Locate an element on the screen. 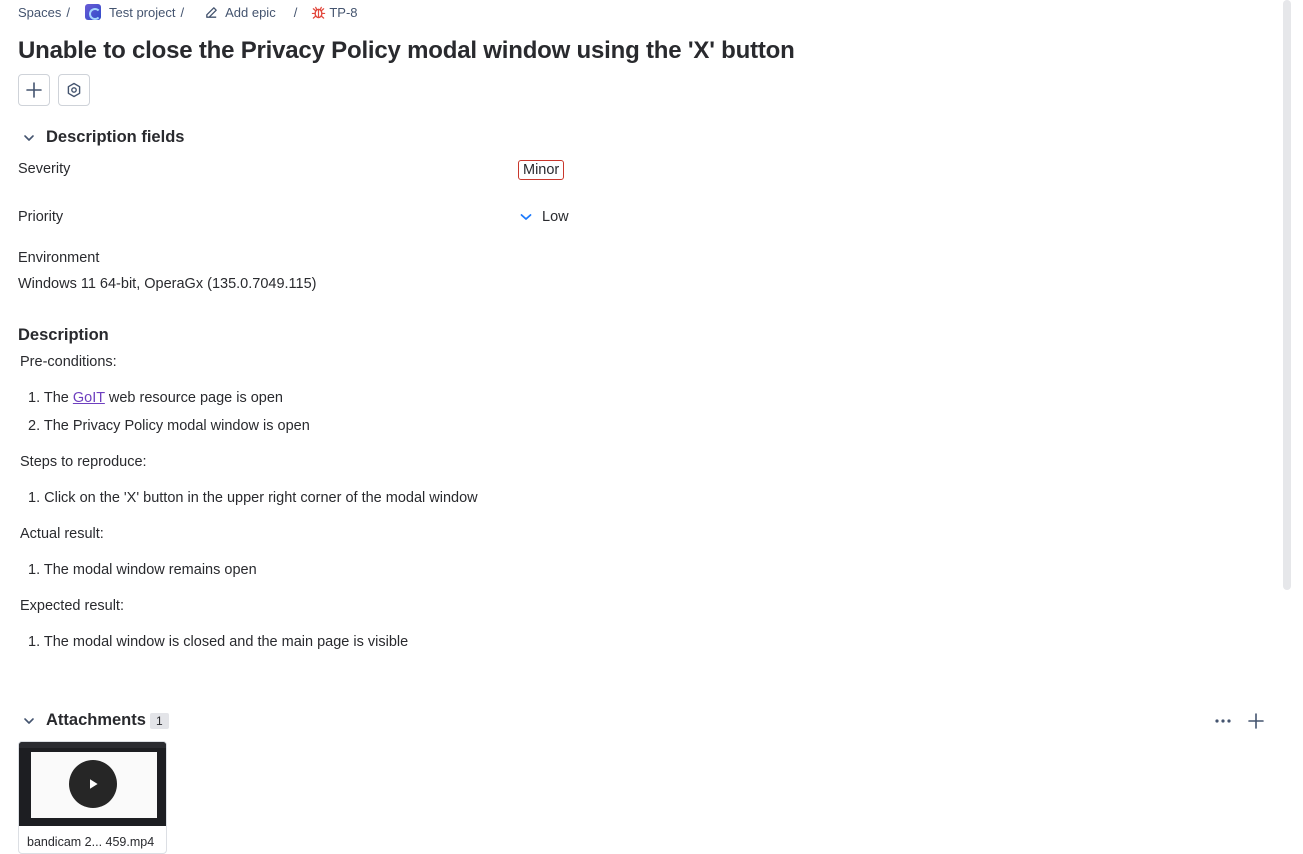 The height and width of the screenshot is (854, 1303). actual-result-label: Actual result: is located at coordinates (62, 534).